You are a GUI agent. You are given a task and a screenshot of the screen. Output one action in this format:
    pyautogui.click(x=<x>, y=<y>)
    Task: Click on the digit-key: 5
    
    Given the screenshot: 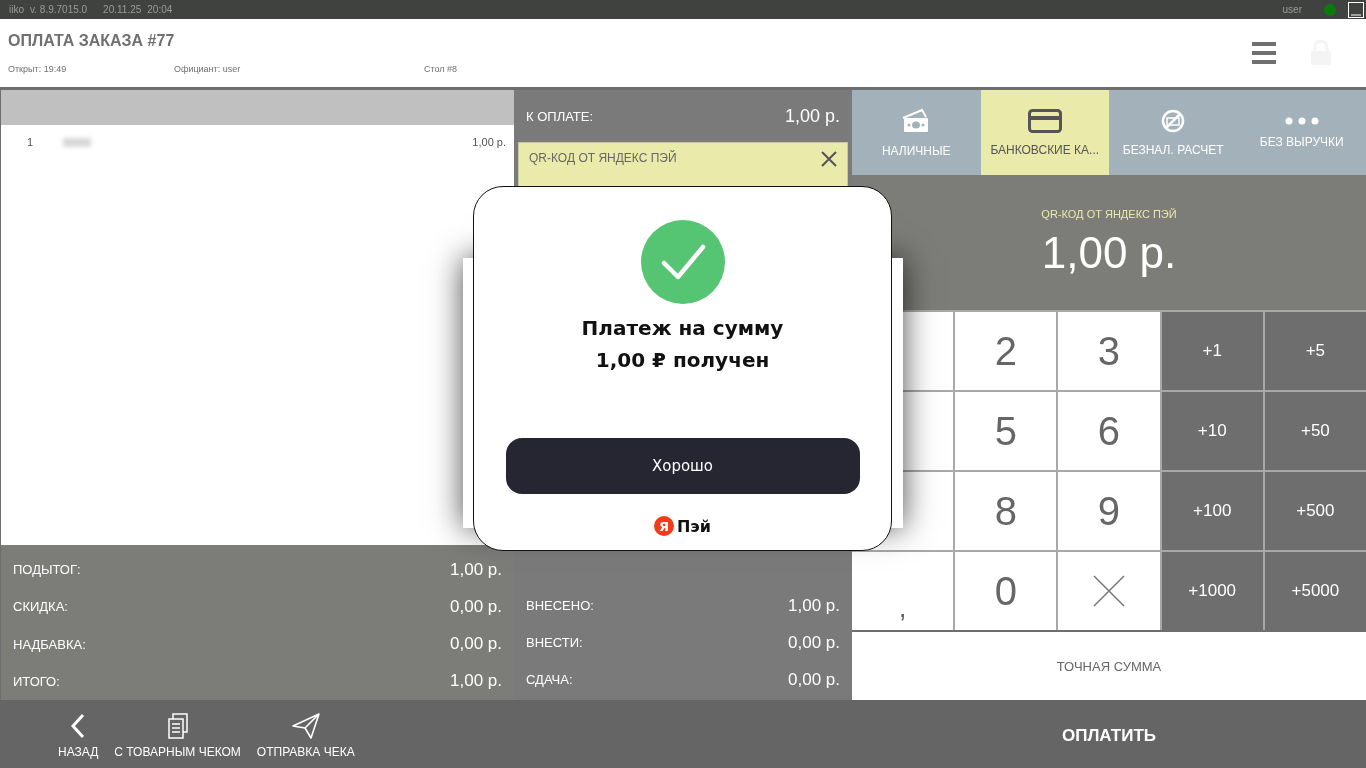 What is the action you would take?
    pyautogui.click(x=1006, y=431)
    